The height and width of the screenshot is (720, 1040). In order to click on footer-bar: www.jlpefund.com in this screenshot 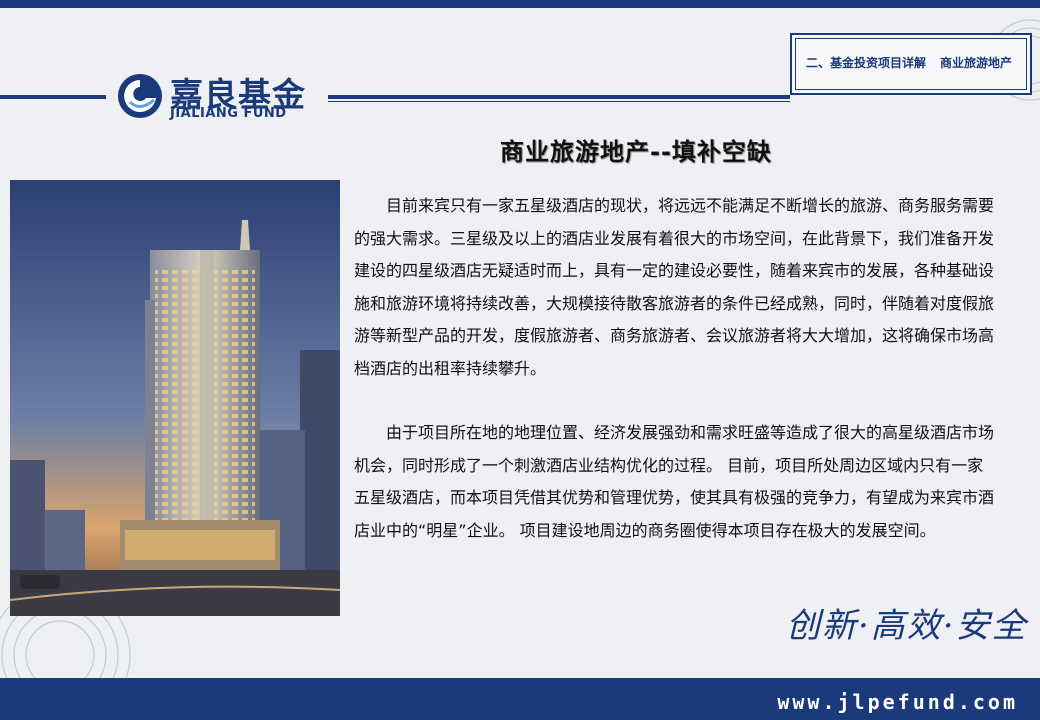, I will do `click(520, 699)`.